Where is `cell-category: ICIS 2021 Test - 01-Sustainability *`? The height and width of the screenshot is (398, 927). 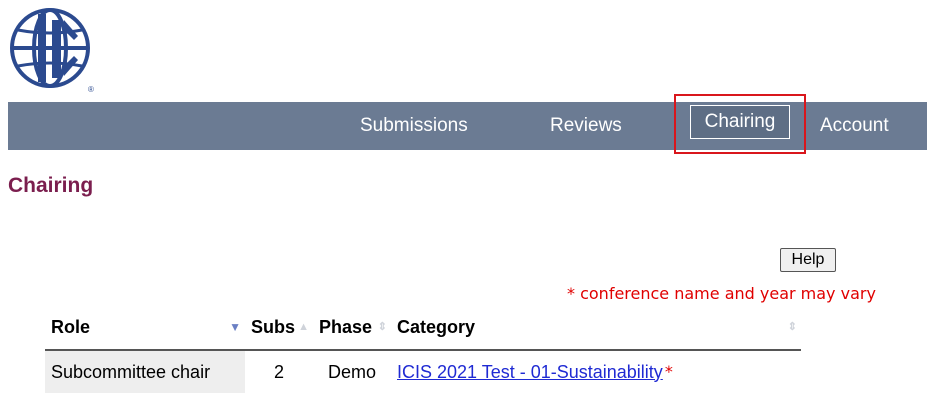
cell-category: ICIS 2021 Test - 01-Sustainability * is located at coordinates (596, 371).